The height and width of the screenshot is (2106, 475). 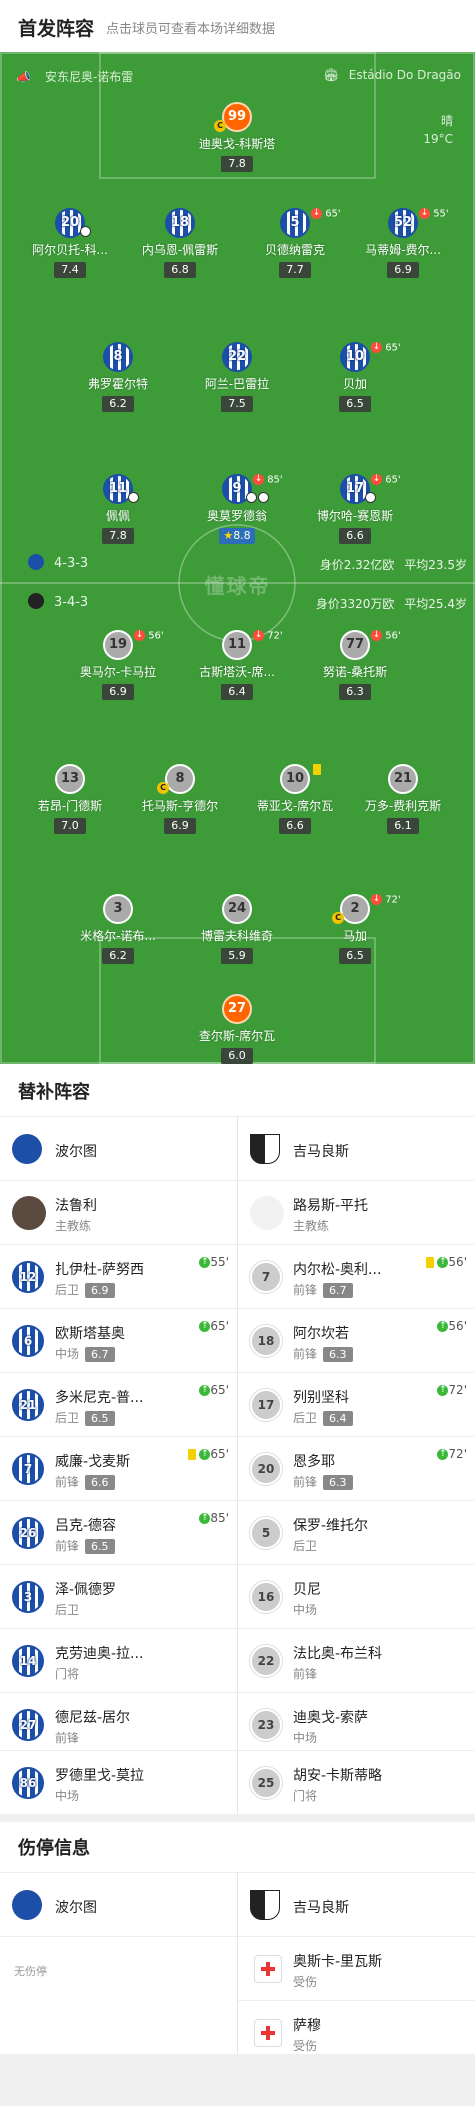 I want to click on sub-player-home: 26 吕克-德容 前锋 6.5 ↑ 85', so click(x=118, y=1532).